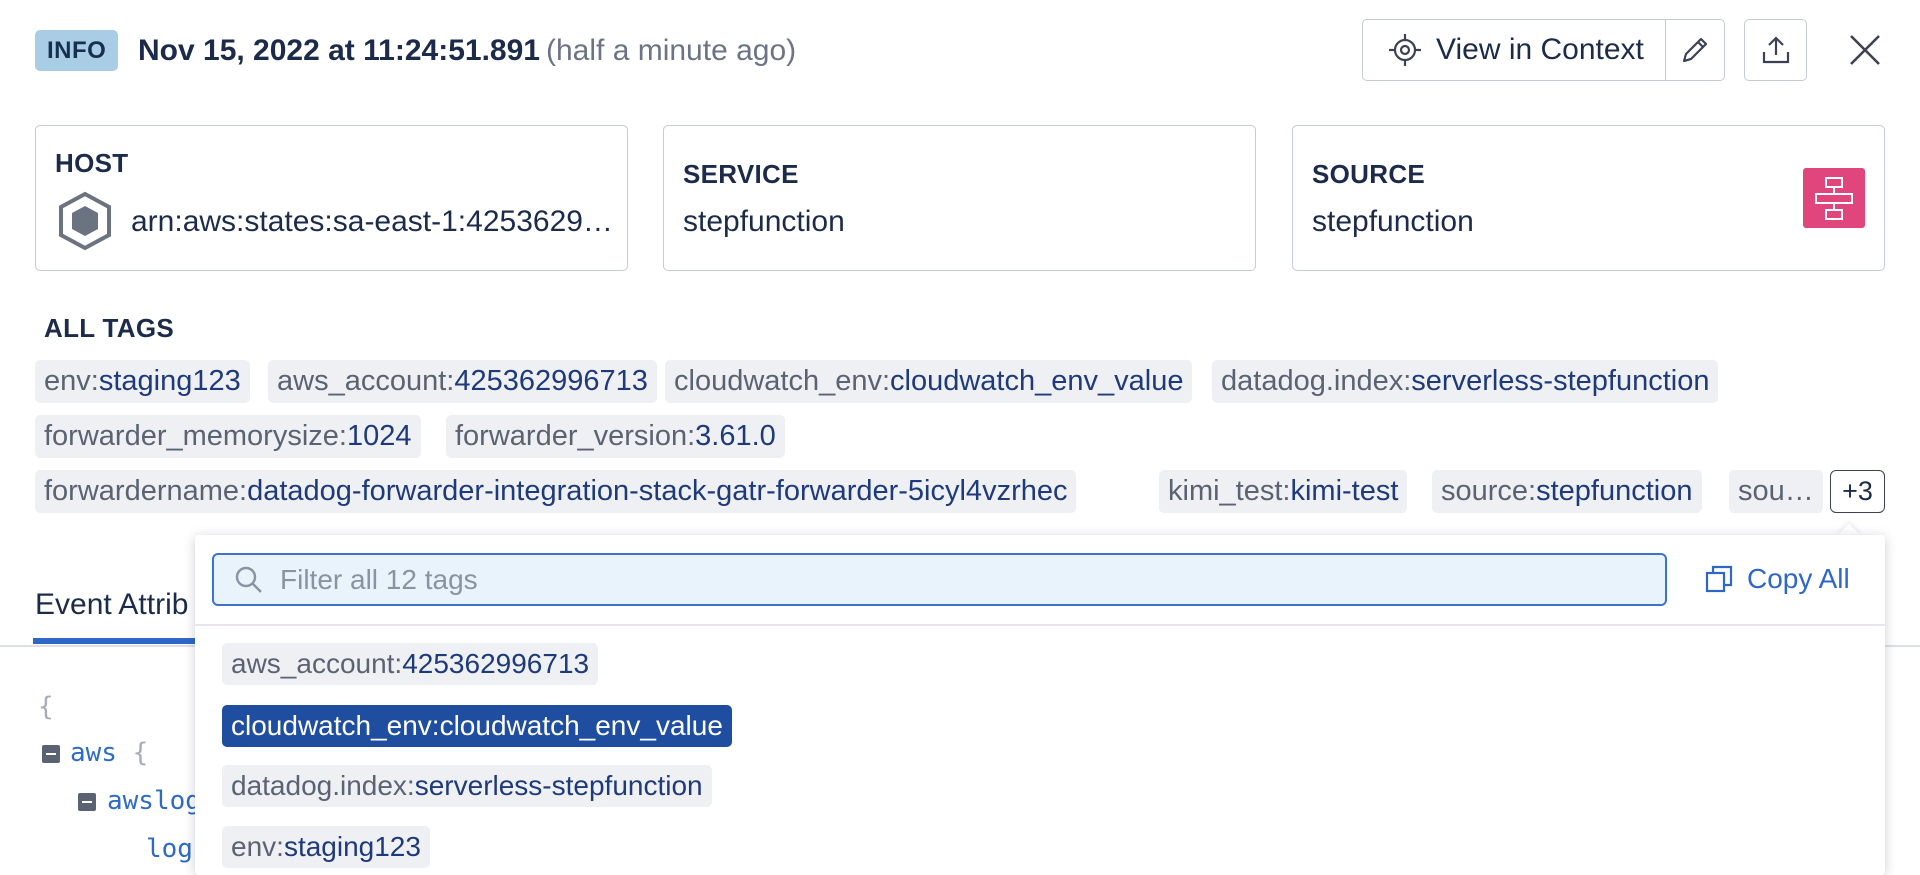 The width and height of the screenshot is (1920, 875). I want to click on header-action-group: View in Context, so click(1543, 50).